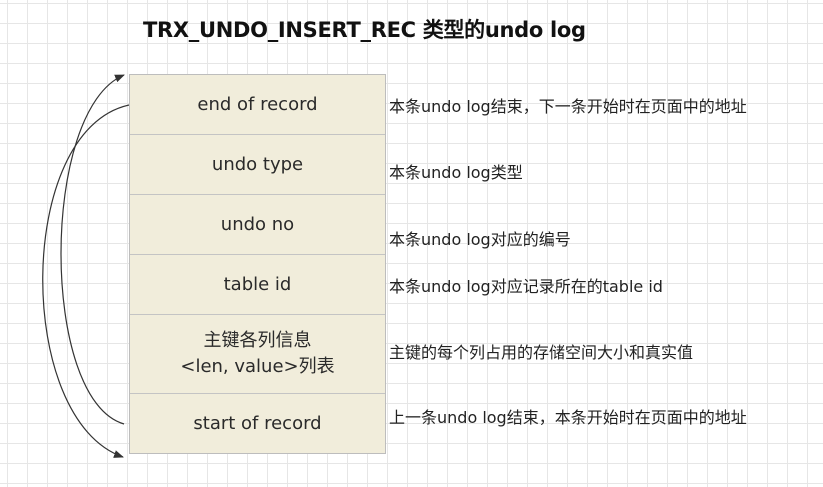 The height and width of the screenshot is (487, 823). What do you see at coordinates (257, 285) in the screenshot?
I see `field-table-id: table id` at bounding box center [257, 285].